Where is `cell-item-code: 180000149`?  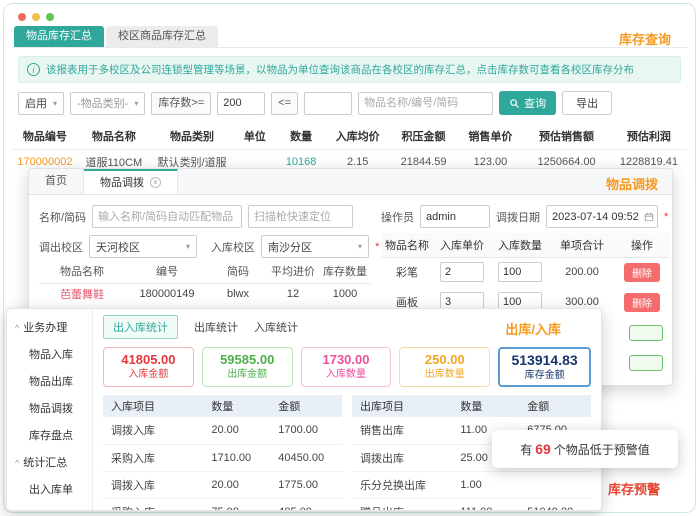
cell-item-code: 180000149 is located at coordinates (167, 294).